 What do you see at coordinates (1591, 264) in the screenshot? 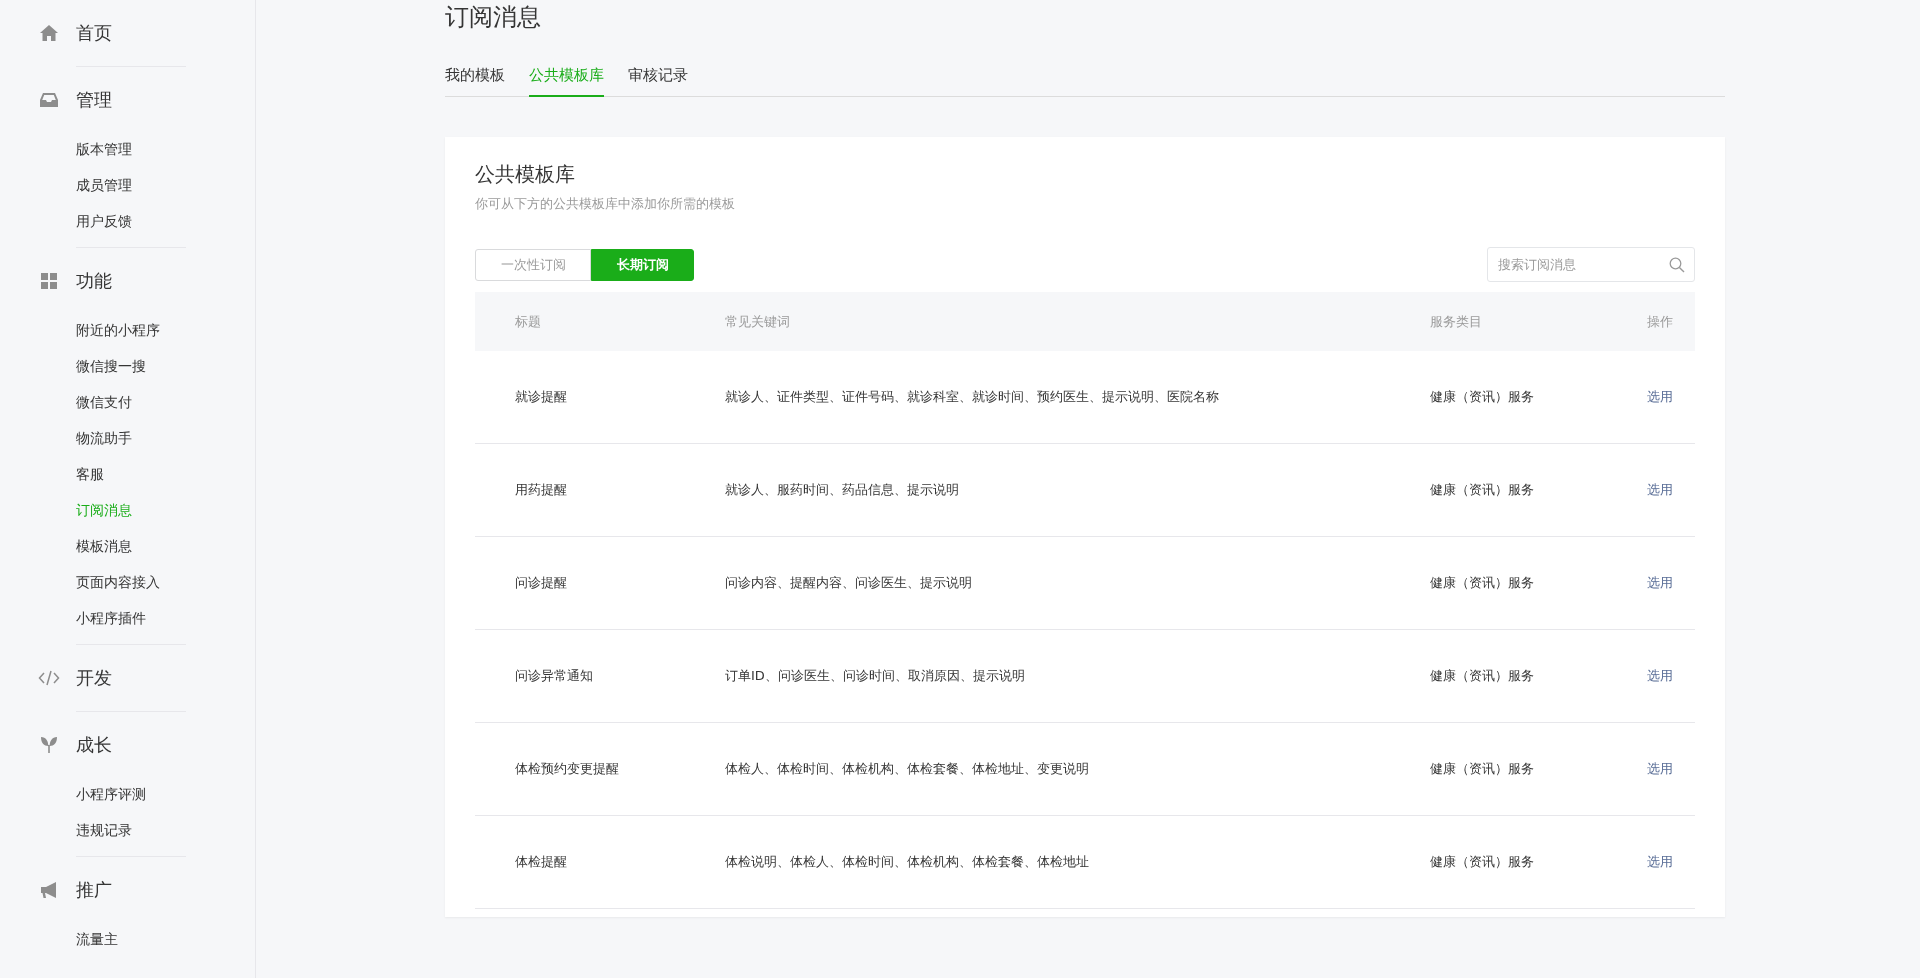
I see `search-field: 搜索订阅消息` at bounding box center [1591, 264].